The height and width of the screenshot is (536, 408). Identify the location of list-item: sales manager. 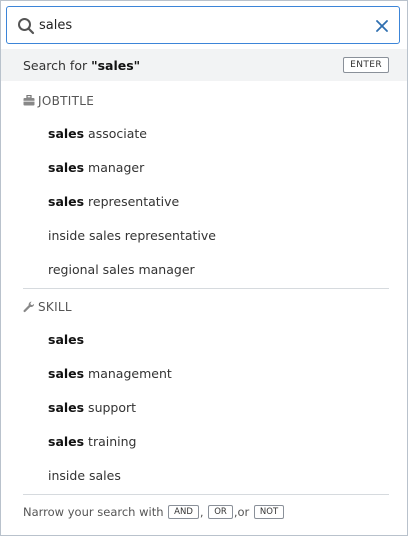
(96, 168).